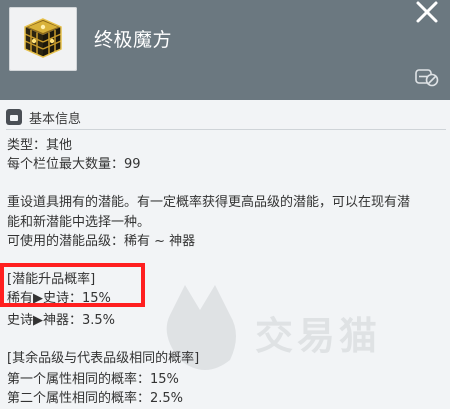 The image size is (450, 409). I want to click on item-description-line: 重设道具拥有的潜能。有一定概率获得更高品级的潜能，可以在现有潜, so click(209, 202).